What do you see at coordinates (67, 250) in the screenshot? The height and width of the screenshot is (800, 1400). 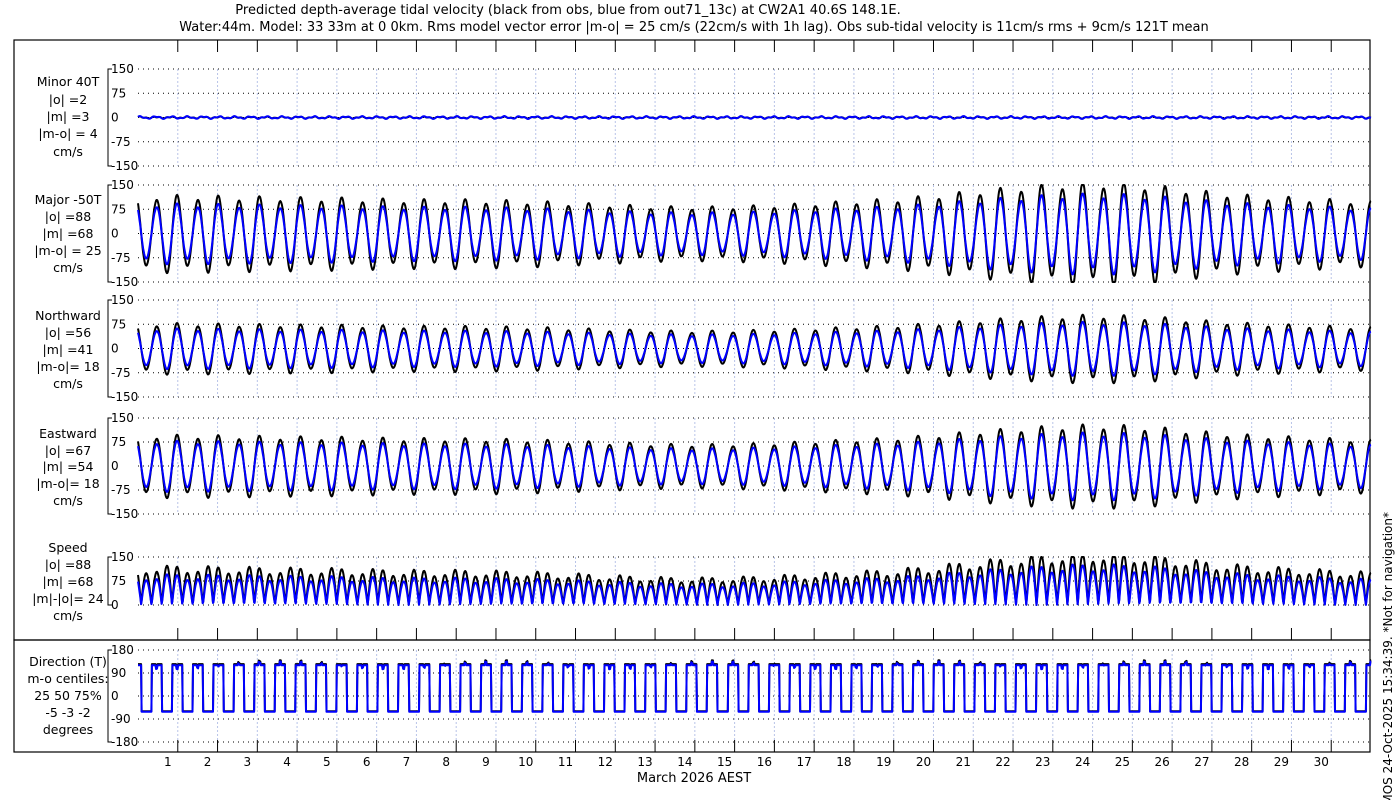 I see `panel-label-line: |m-o| = 25` at bounding box center [67, 250].